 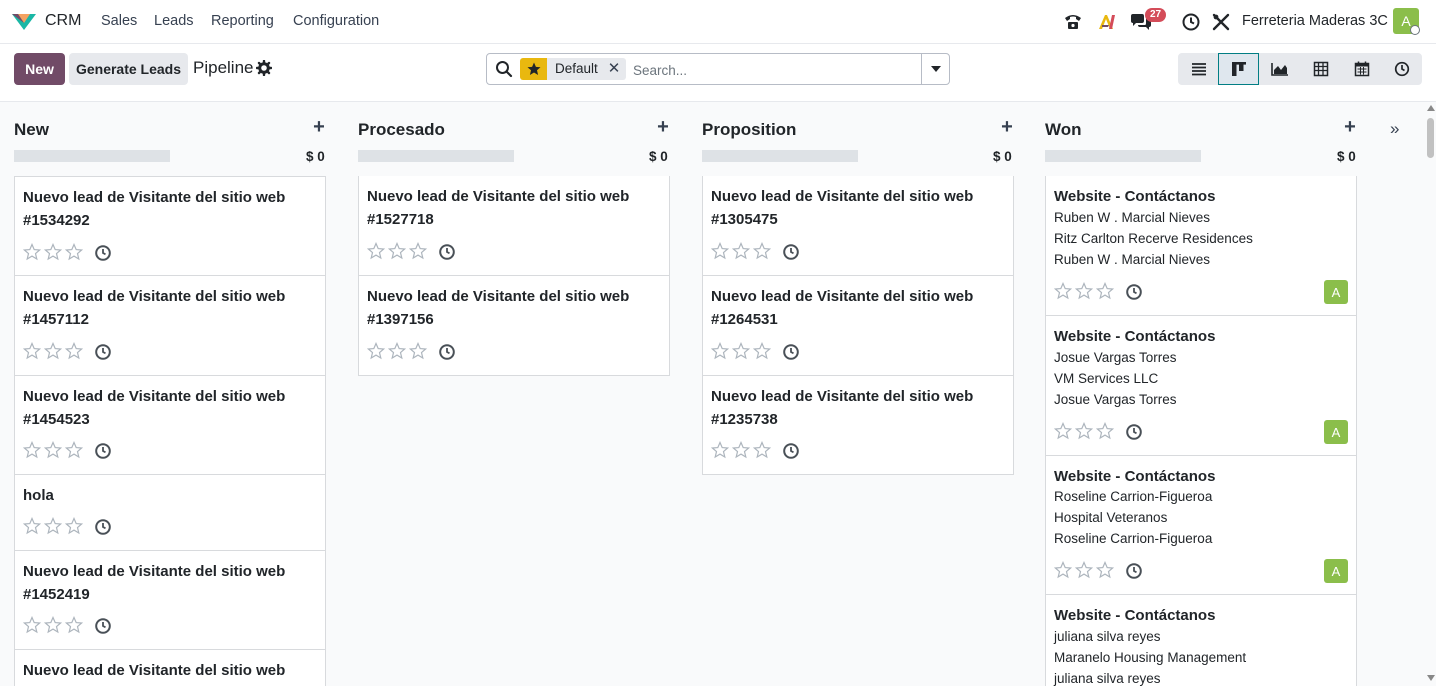 What do you see at coordinates (1361, 69) in the screenshot?
I see `calendar-view-button` at bounding box center [1361, 69].